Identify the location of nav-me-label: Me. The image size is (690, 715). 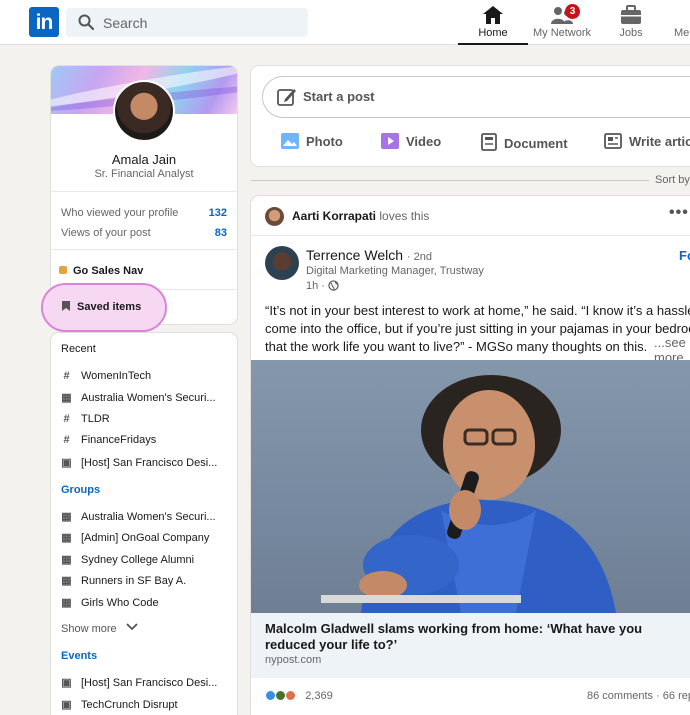
(682, 33).